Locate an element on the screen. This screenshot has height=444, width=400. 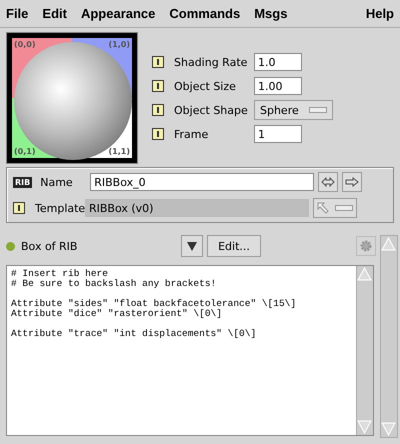
section-title: Box of RIB is located at coordinates (49, 246).